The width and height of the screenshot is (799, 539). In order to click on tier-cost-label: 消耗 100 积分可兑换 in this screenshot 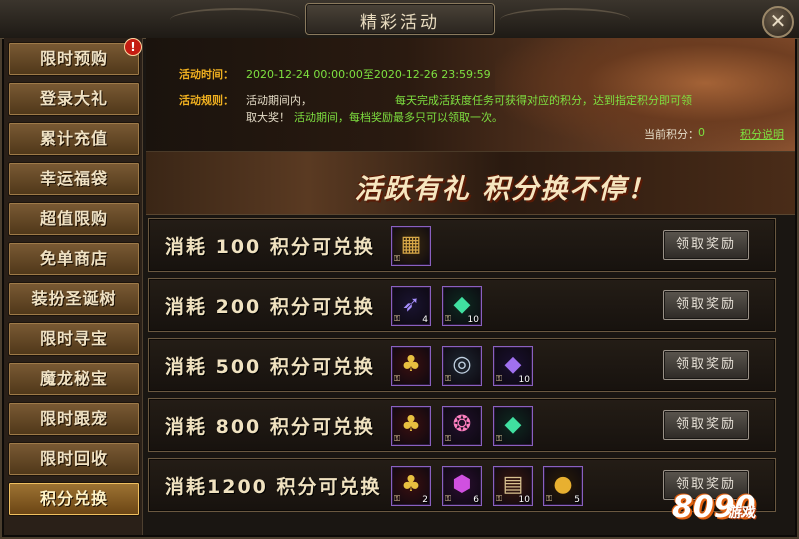, I will do `click(270, 247)`.